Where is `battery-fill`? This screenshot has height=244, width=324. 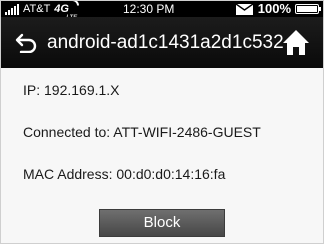 battery-fill is located at coordinates (307, 9).